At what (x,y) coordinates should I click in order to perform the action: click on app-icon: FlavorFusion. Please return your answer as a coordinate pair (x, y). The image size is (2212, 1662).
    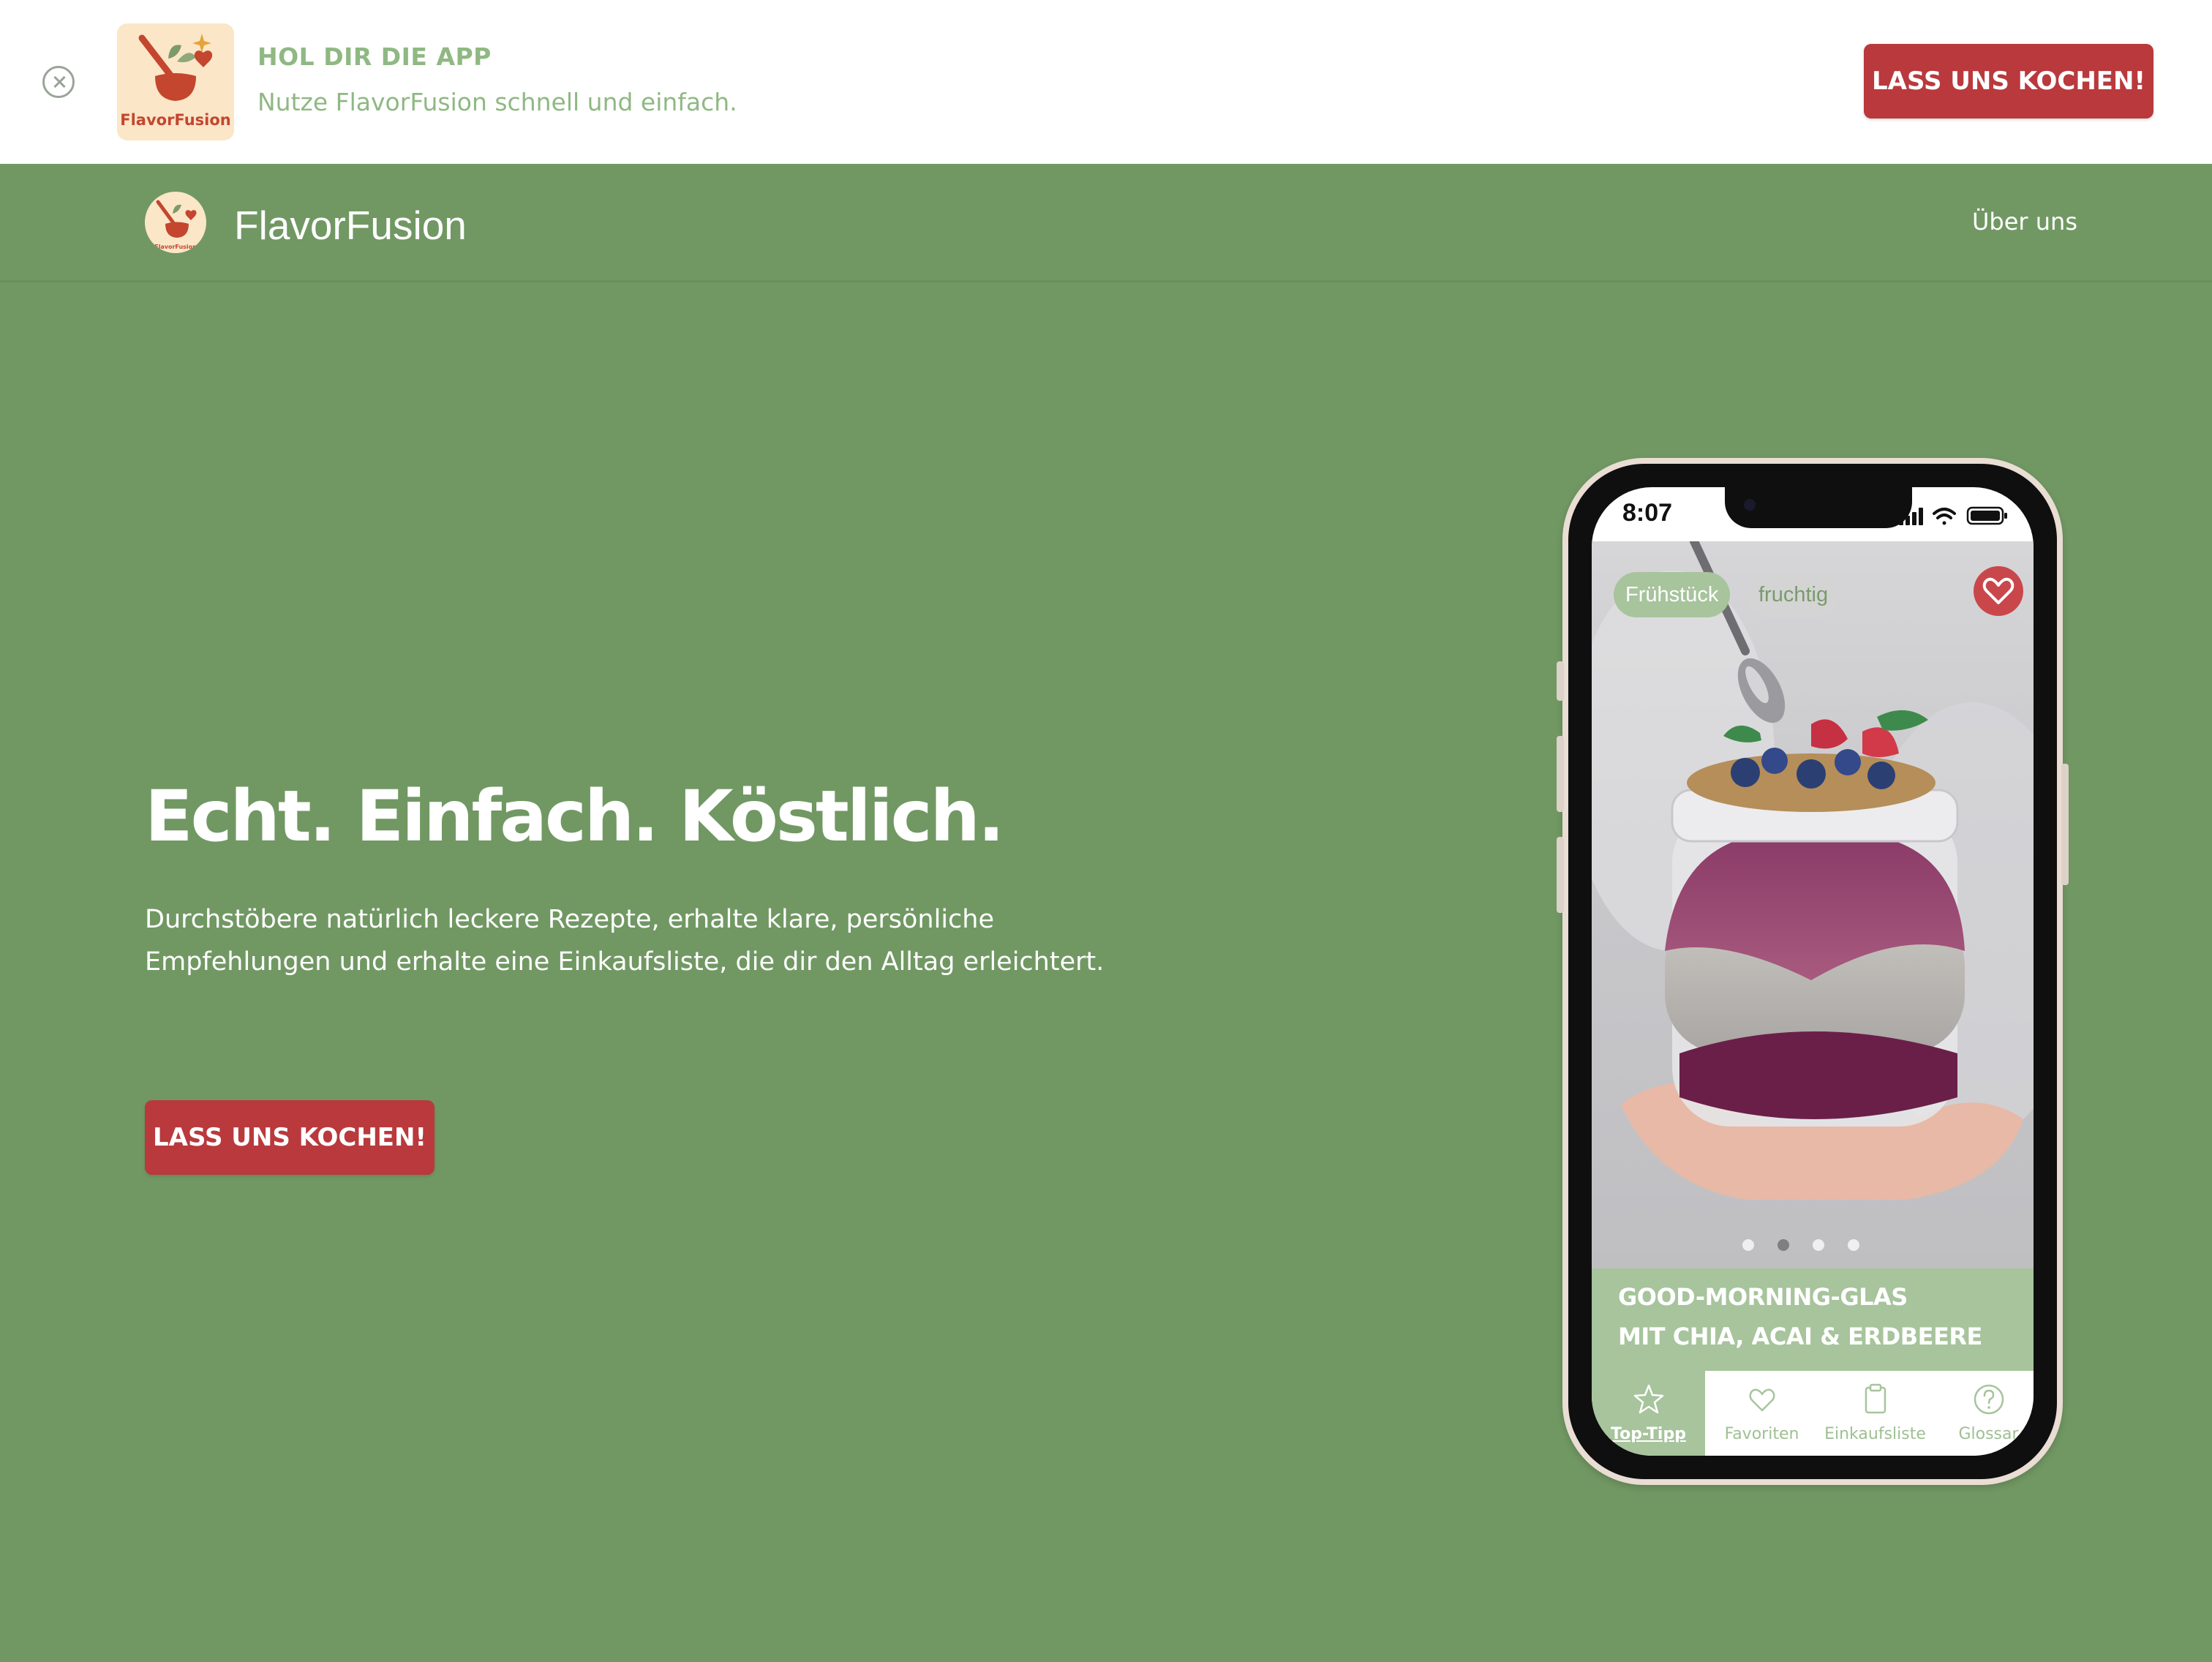
    Looking at the image, I should click on (175, 81).